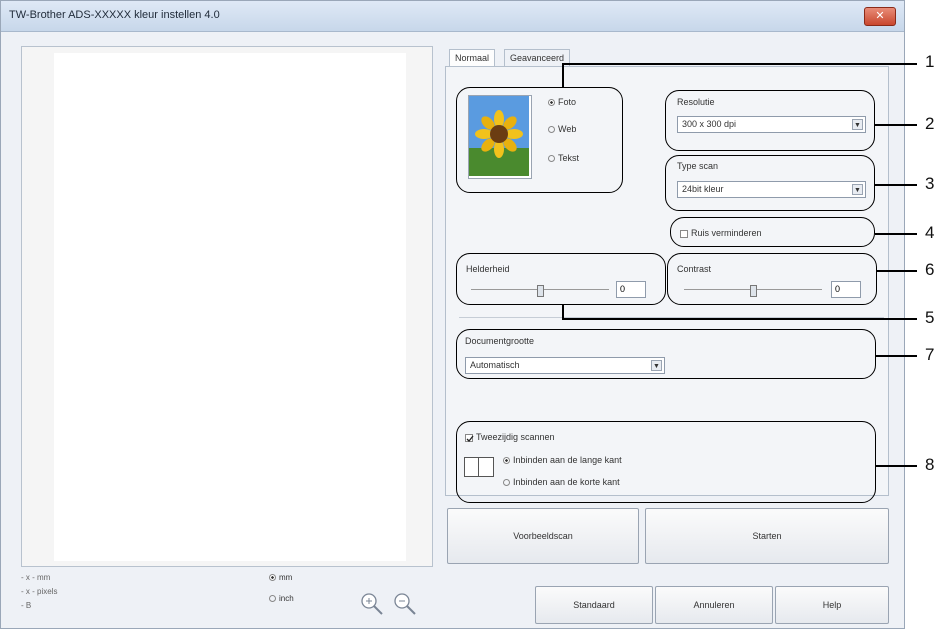 The image size is (940, 629). I want to click on callout-number-1: 1, so click(930, 61).